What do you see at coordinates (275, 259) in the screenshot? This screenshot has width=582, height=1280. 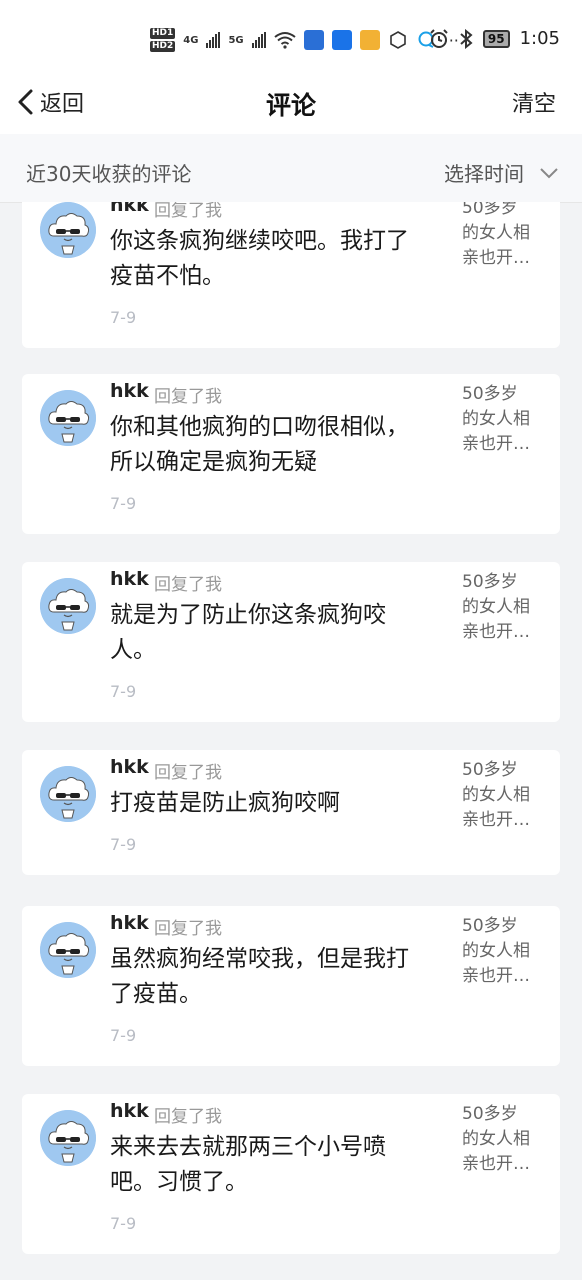 I see `comment-text: 你这条疯狗继续咬吧。我打了 疫苗不怕。` at bounding box center [275, 259].